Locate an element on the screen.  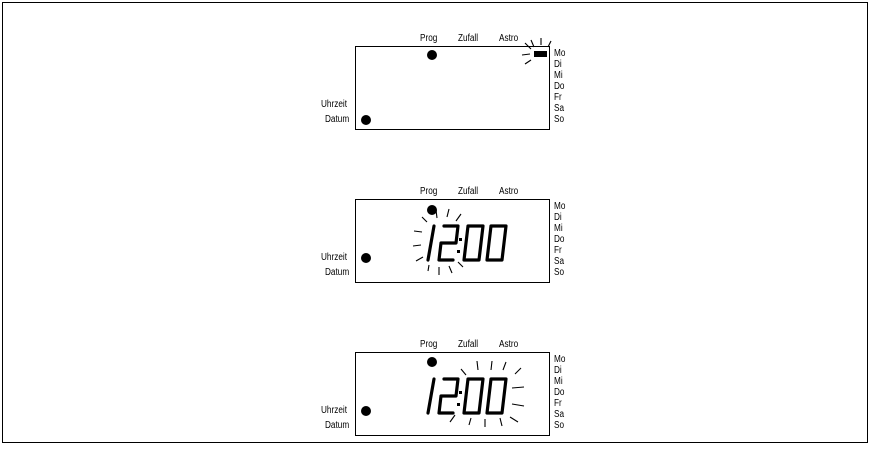
seven-segment-time is located at coordinates (467, 396).